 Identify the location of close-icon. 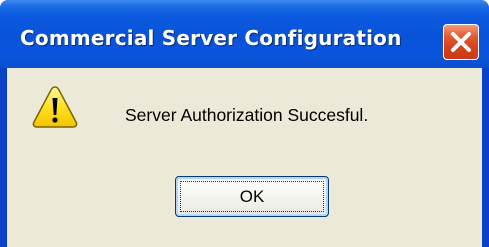
(461, 42).